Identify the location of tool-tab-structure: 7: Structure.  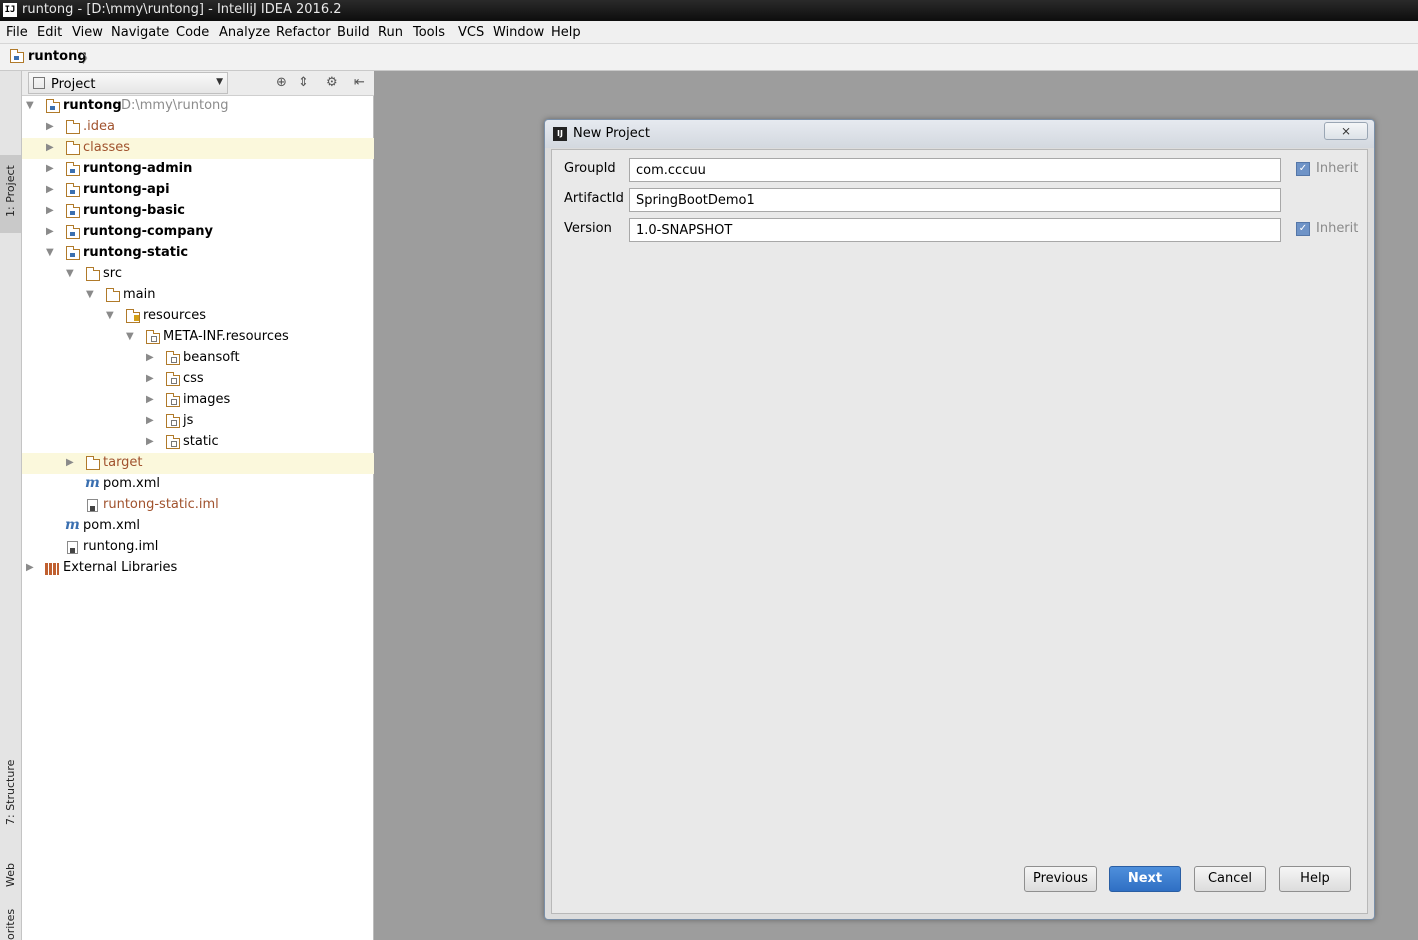
(10, 795).